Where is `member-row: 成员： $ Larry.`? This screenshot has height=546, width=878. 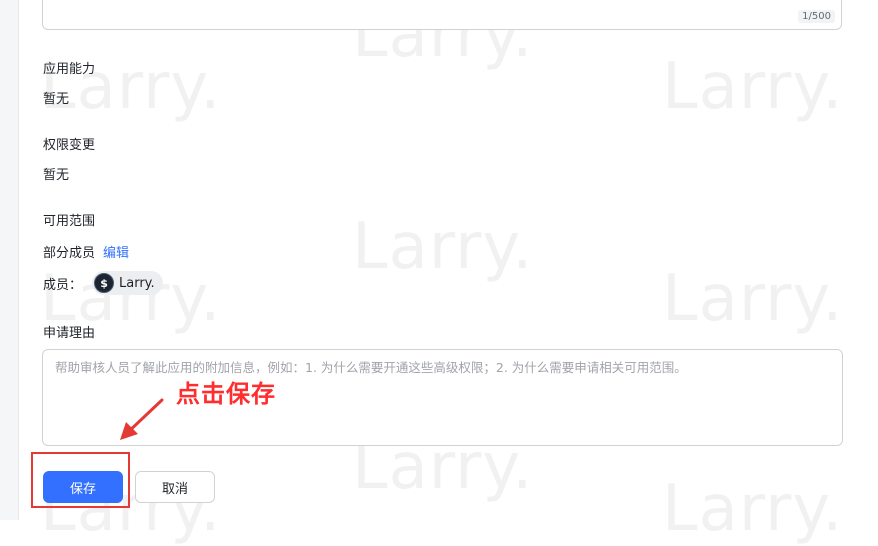 member-row: 成员： $ Larry. is located at coordinates (103, 283).